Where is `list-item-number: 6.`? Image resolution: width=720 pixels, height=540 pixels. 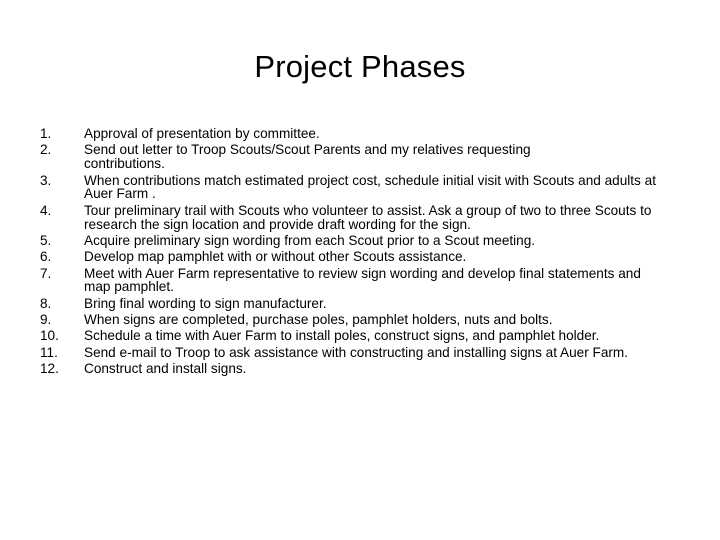
list-item-number: 6. is located at coordinates (46, 257).